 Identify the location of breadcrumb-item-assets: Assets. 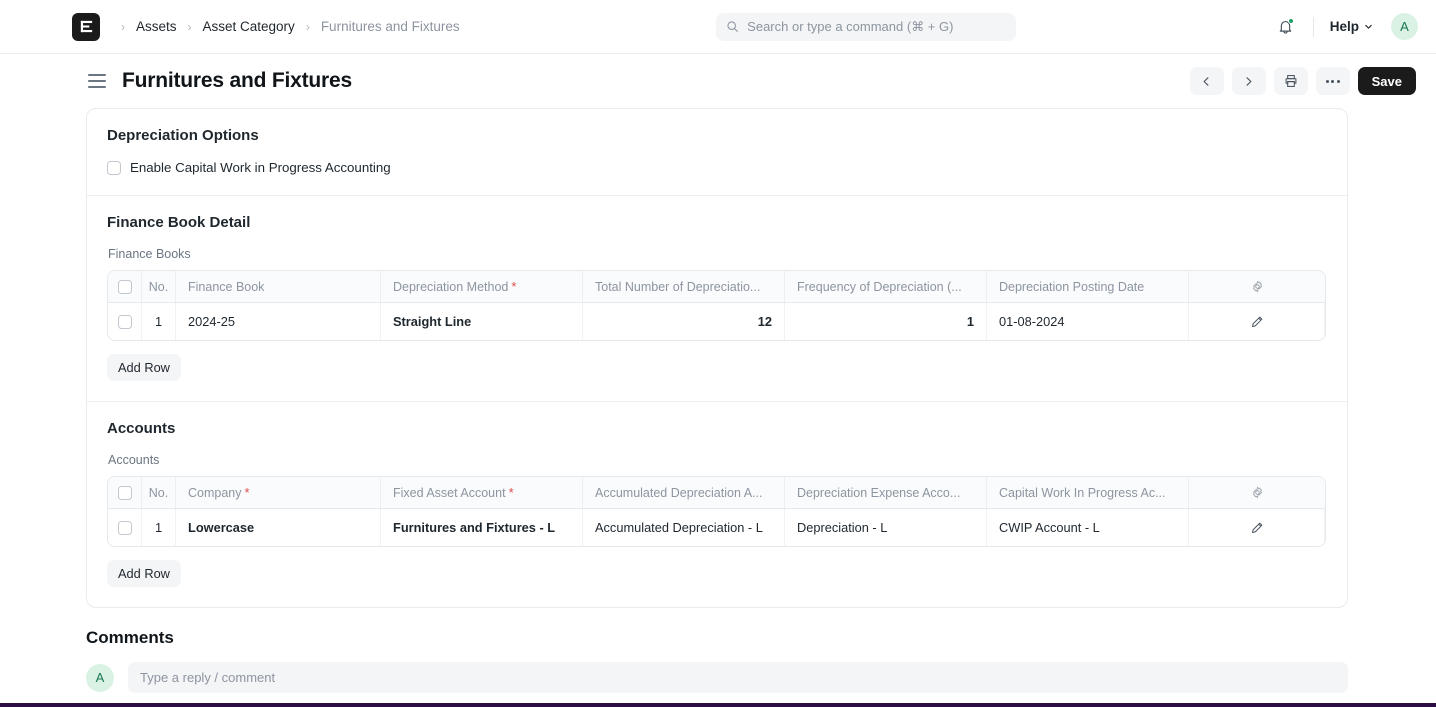
(156, 26).